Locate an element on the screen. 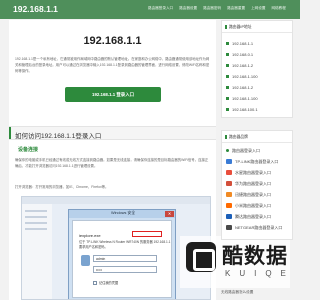 The width and height of the screenshot is (320, 300). section-accent is located at coordinates (10, 133).